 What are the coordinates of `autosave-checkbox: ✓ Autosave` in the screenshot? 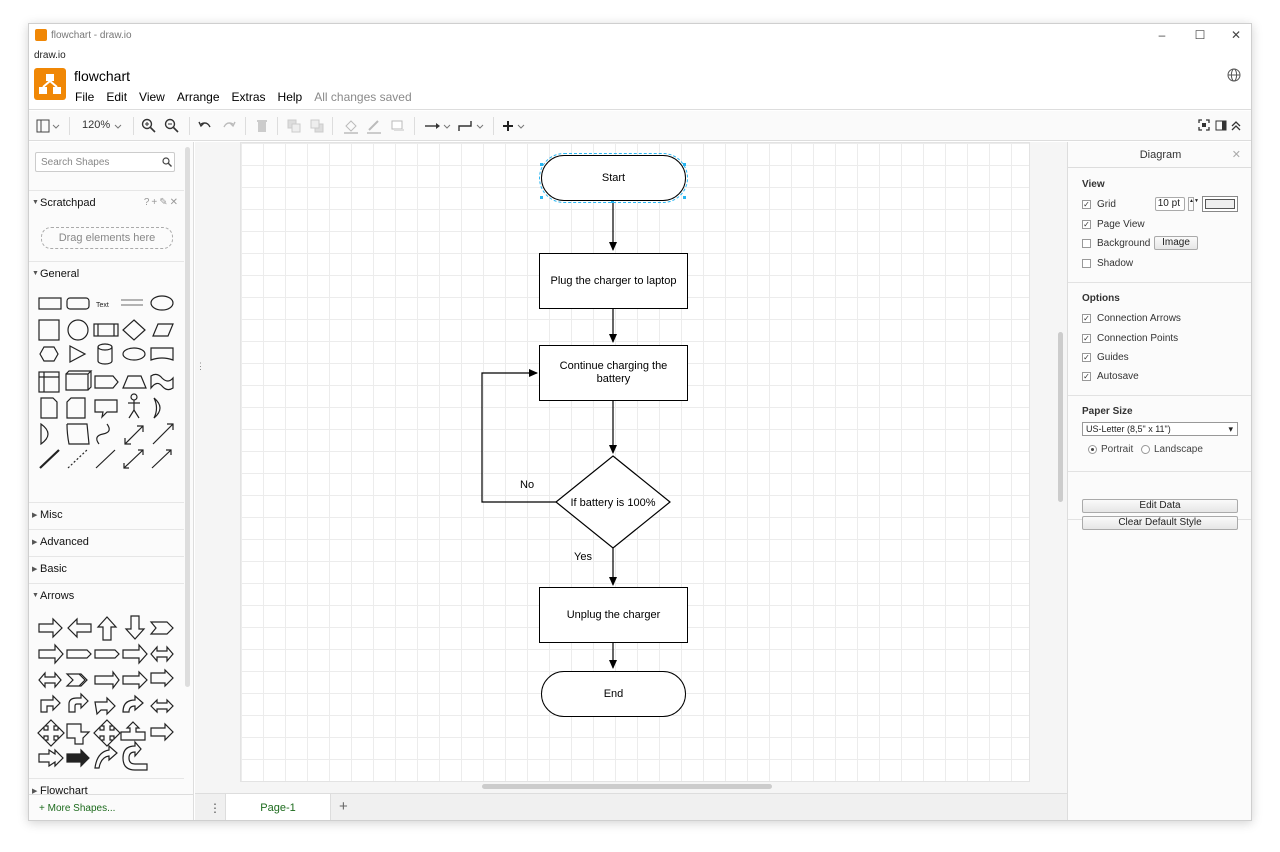 It's located at (1110, 376).